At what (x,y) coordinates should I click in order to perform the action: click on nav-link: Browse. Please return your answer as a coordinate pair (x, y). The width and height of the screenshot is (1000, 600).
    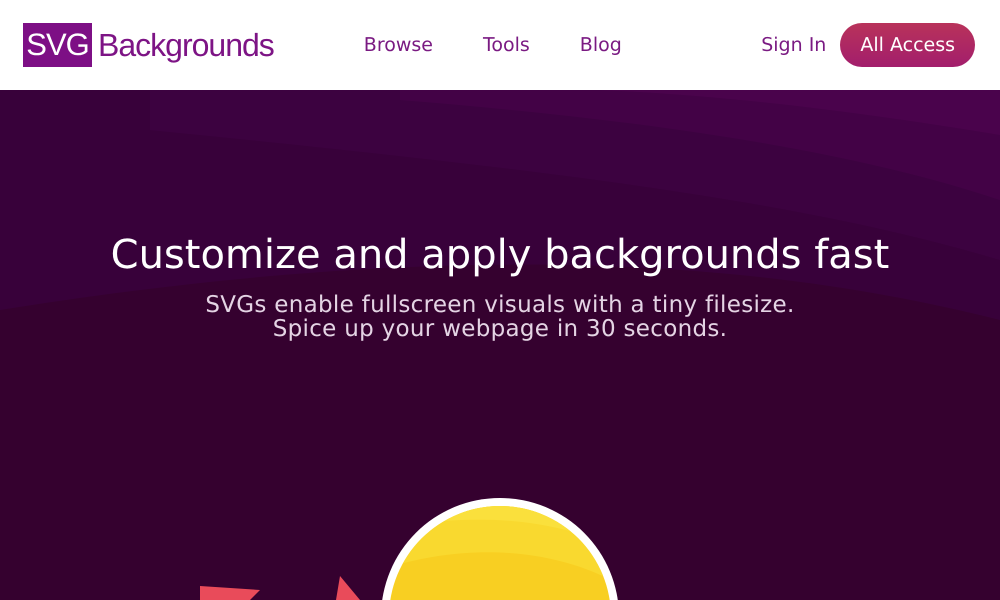
    Looking at the image, I should click on (398, 45).